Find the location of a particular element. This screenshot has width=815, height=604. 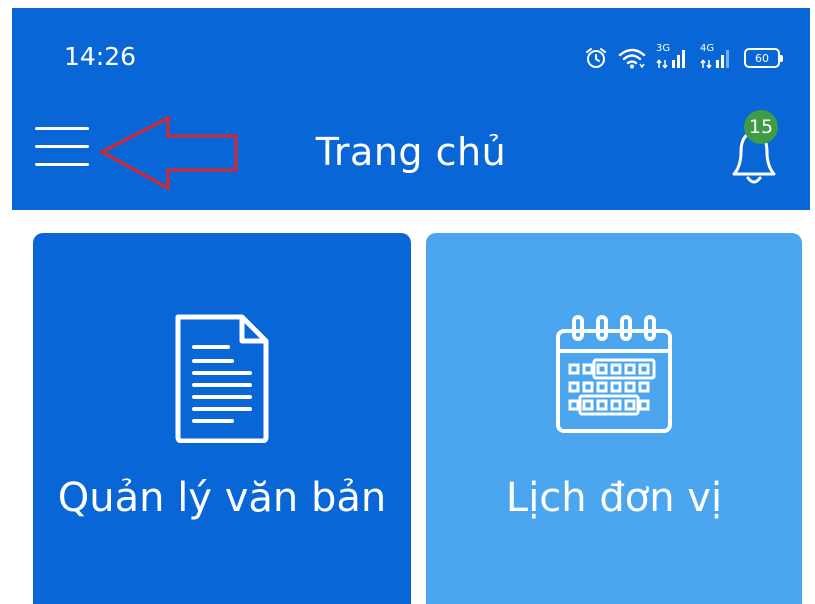

page-title: Trang chủ is located at coordinates (411, 152).